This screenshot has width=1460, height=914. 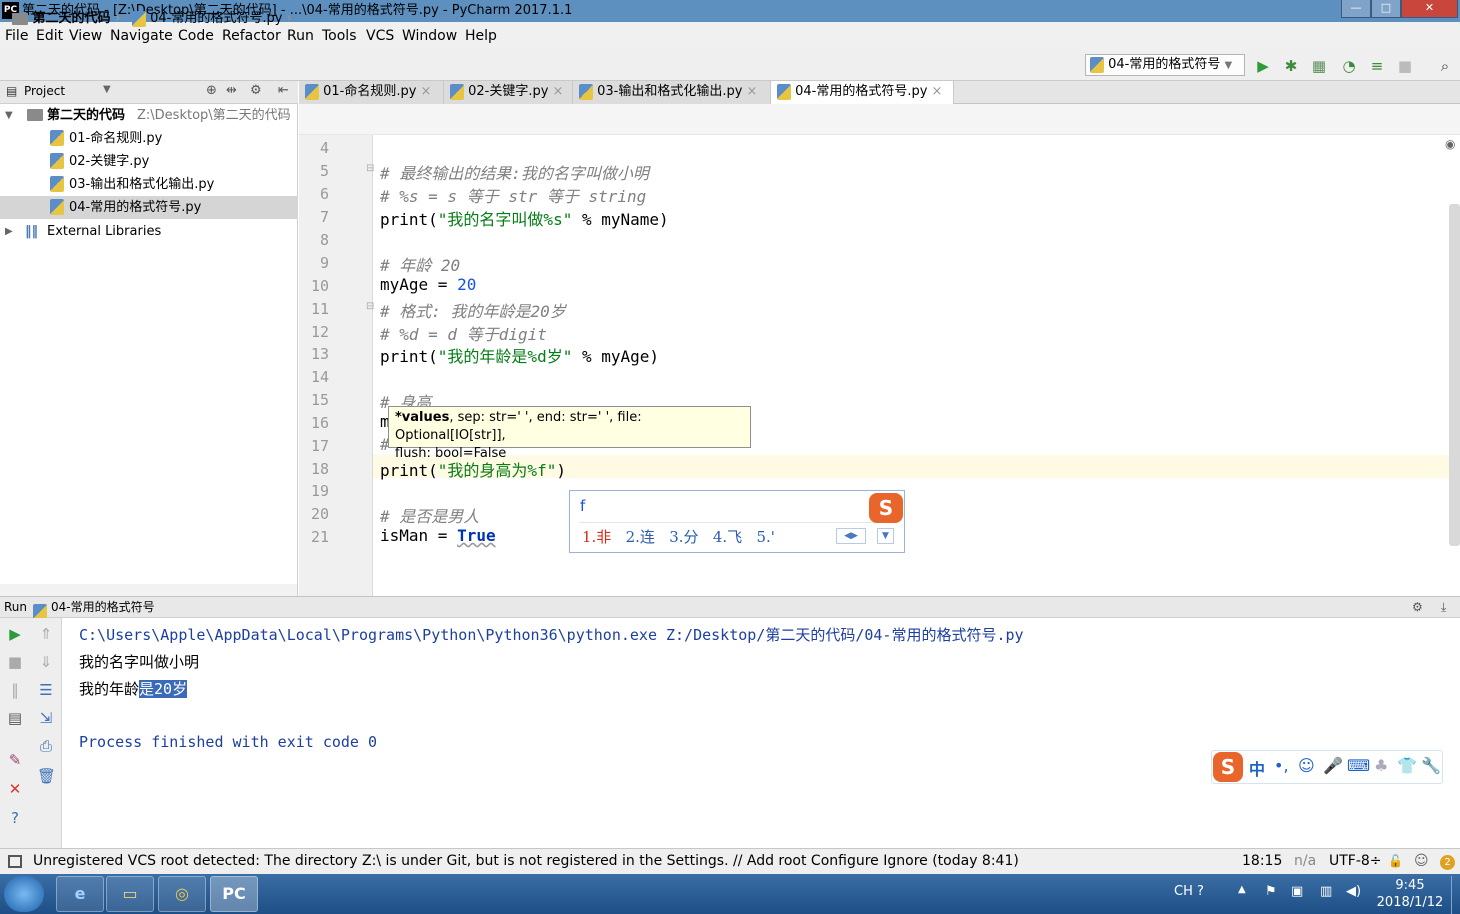 What do you see at coordinates (1333, 765) in the screenshot?
I see `microphone-icon: 🎤` at bounding box center [1333, 765].